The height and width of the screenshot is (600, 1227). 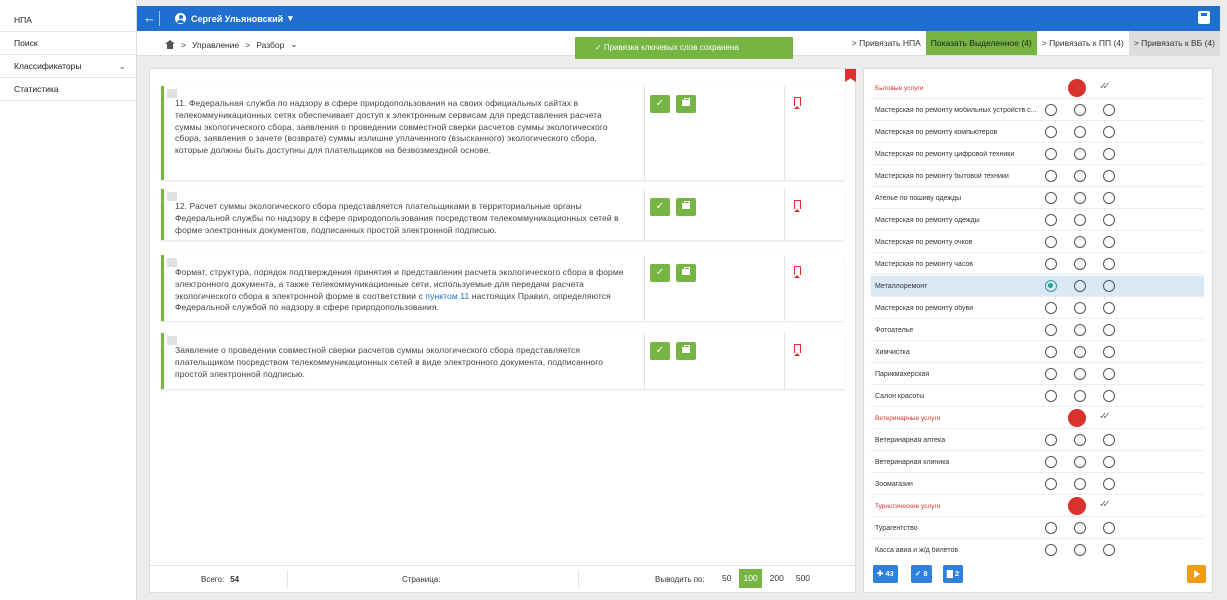 I want to click on play-icon, so click(x=1196, y=574).